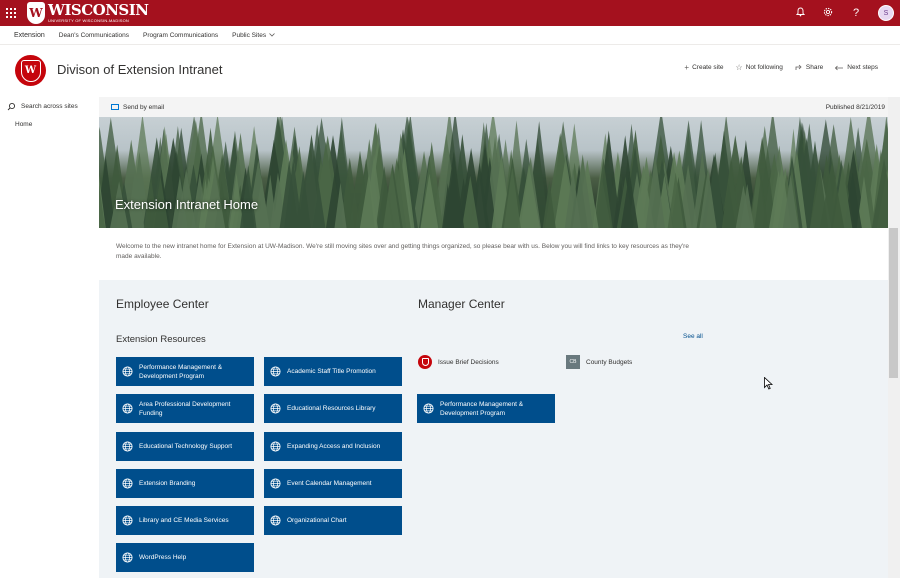 This screenshot has height=578, width=900. Describe the element at coordinates (187, 204) in the screenshot. I see `hero-title: Extension Intranet Home` at that location.